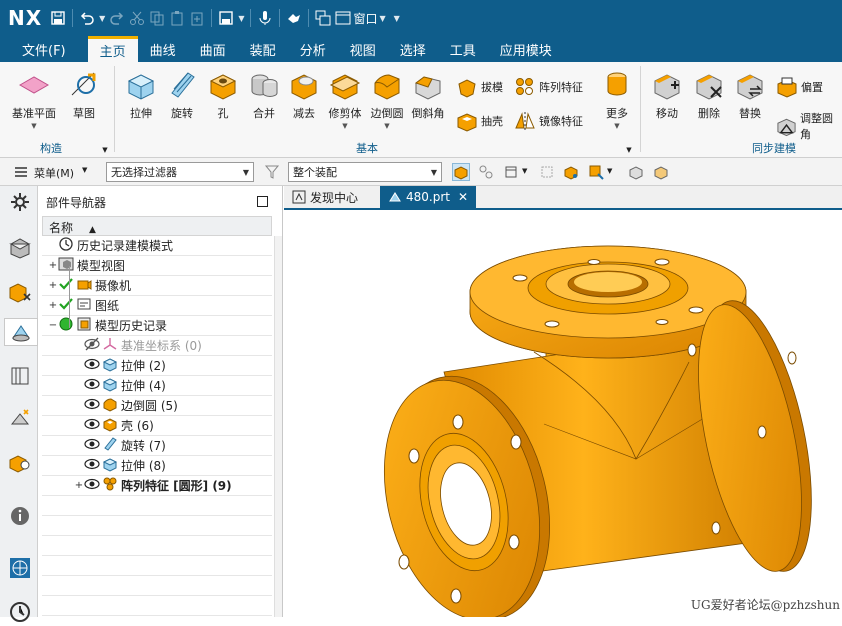 The image size is (842, 626). Describe the element at coordinates (387, 99) in the screenshot. I see `edge-blend-button: 边倒圆 ▼` at that location.